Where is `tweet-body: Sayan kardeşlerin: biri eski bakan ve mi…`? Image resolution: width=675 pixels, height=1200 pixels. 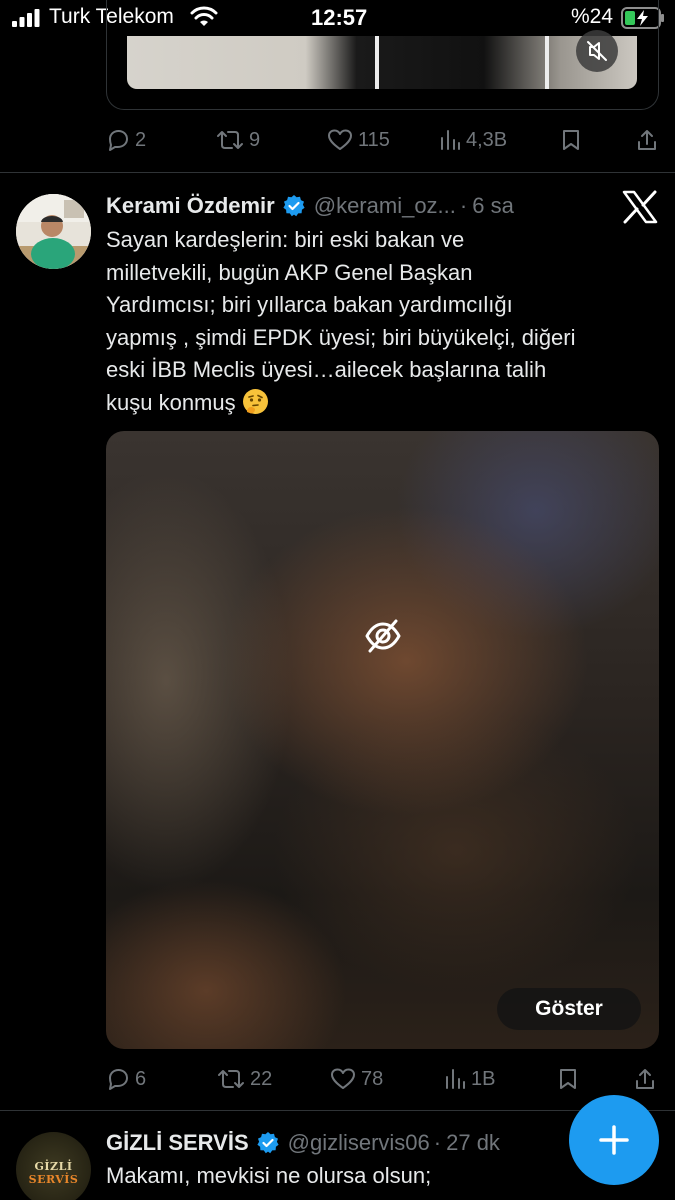
tweet-body: Sayan kardeşlerin: biri eski bakan ve mi… is located at coordinates (341, 321).